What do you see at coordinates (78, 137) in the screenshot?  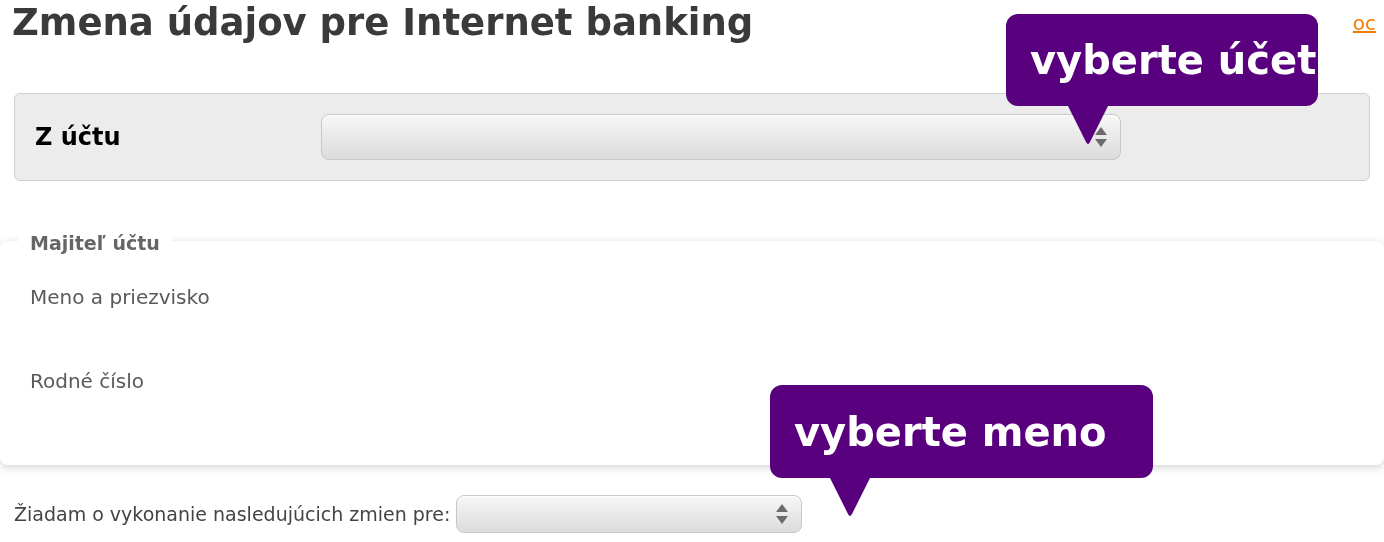 I see `account-label: Z účtu` at bounding box center [78, 137].